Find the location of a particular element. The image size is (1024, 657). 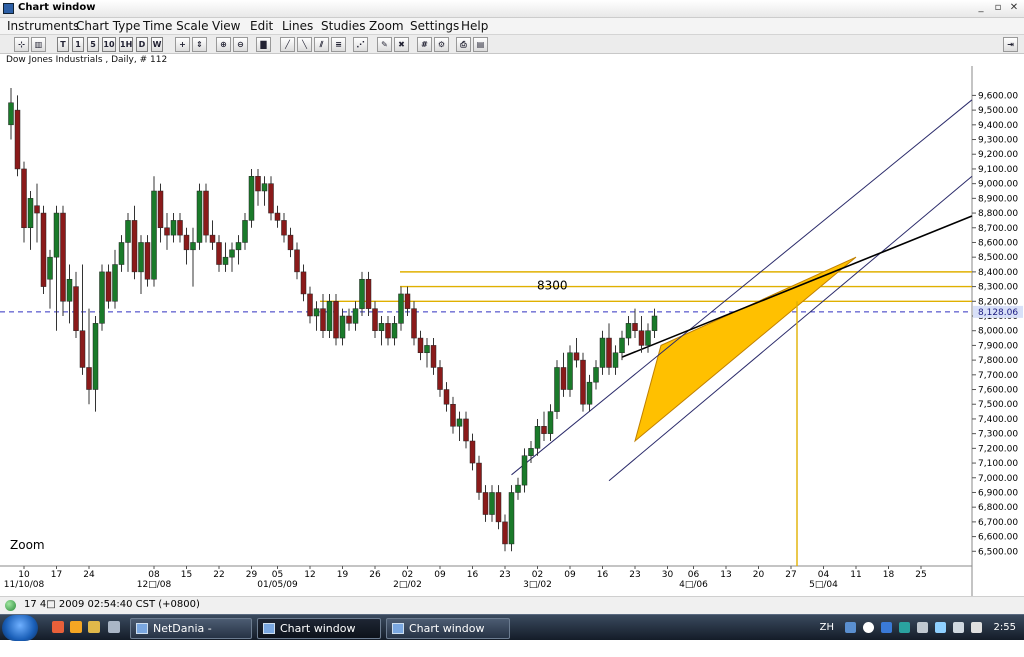

start-button is located at coordinates (20, 628).